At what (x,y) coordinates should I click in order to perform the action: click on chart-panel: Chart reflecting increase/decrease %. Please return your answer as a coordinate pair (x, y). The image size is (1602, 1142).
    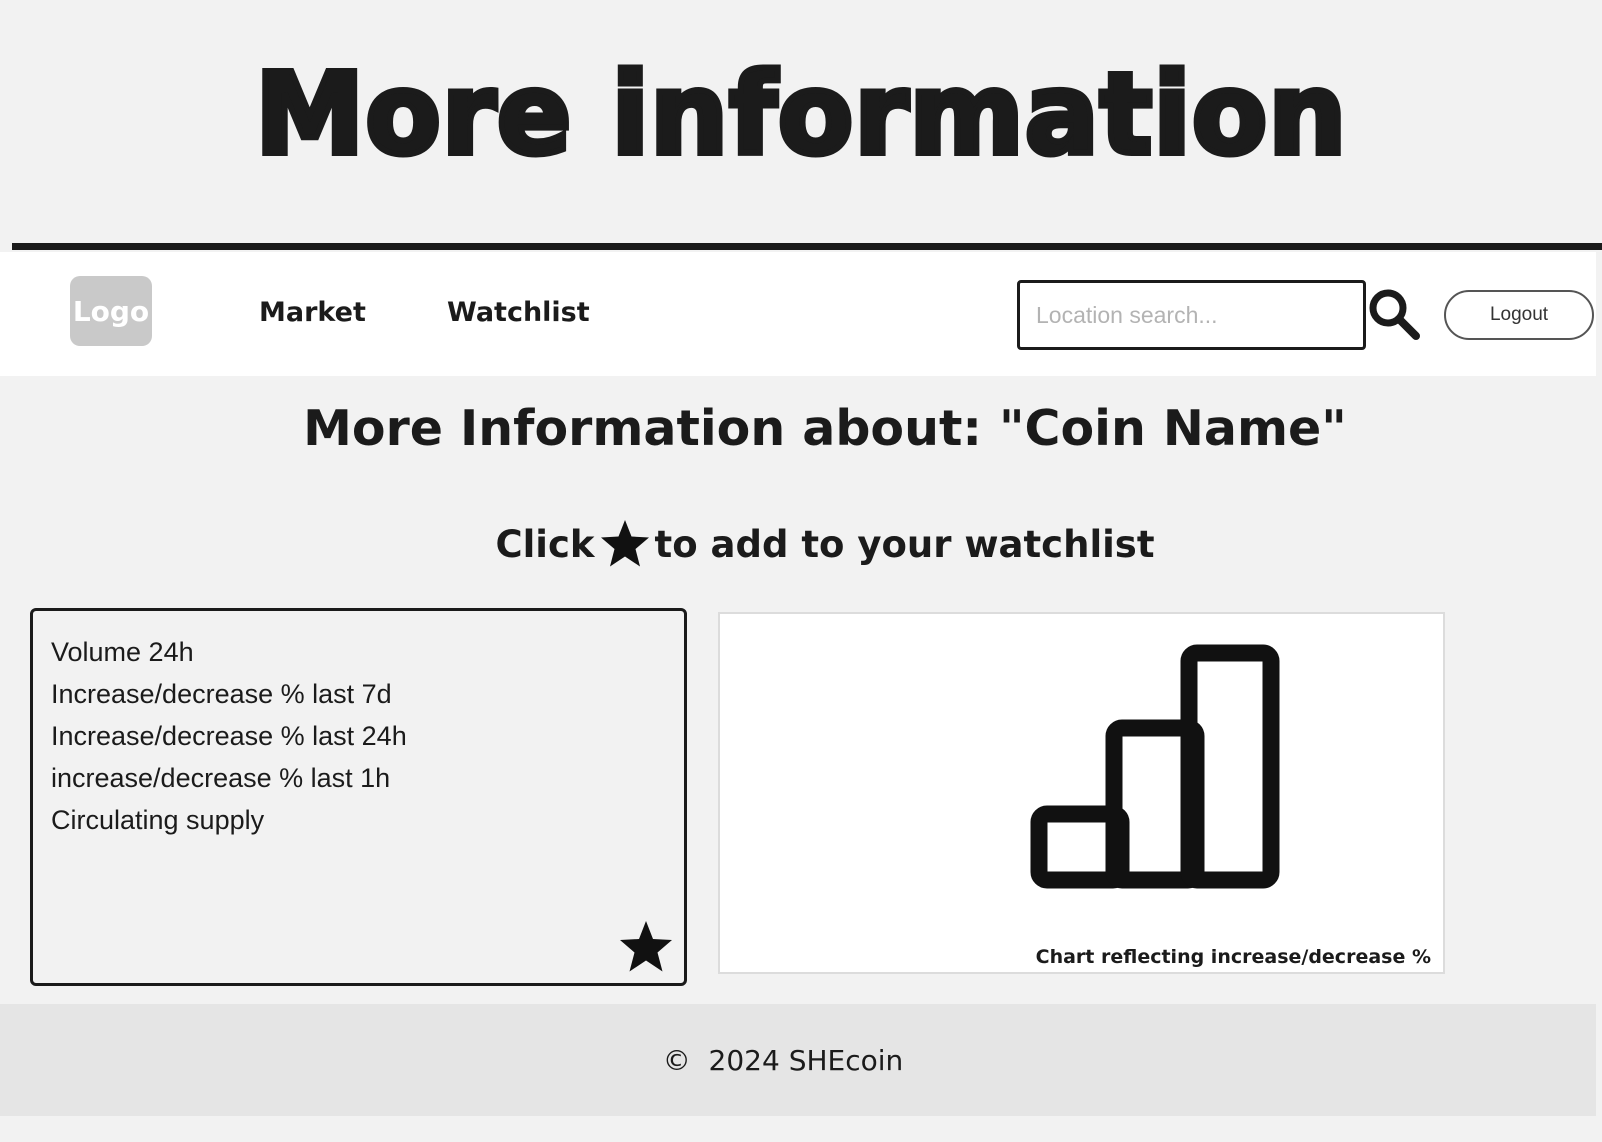
    Looking at the image, I should click on (1081, 793).